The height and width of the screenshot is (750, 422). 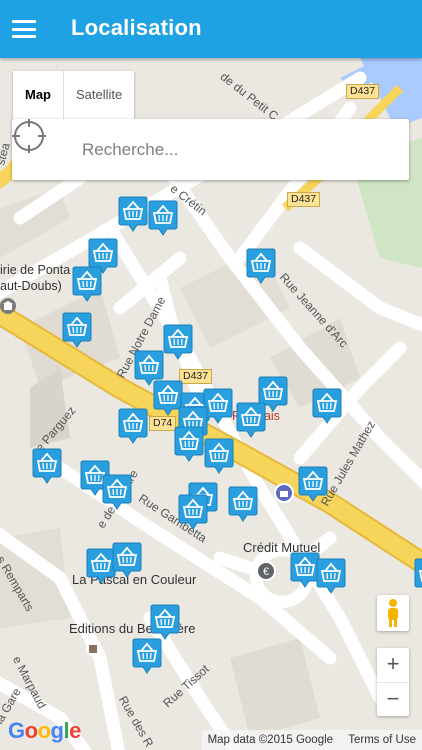 What do you see at coordinates (93, 649) in the screenshot?
I see `poi-dot-icon` at bounding box center [93, 649].